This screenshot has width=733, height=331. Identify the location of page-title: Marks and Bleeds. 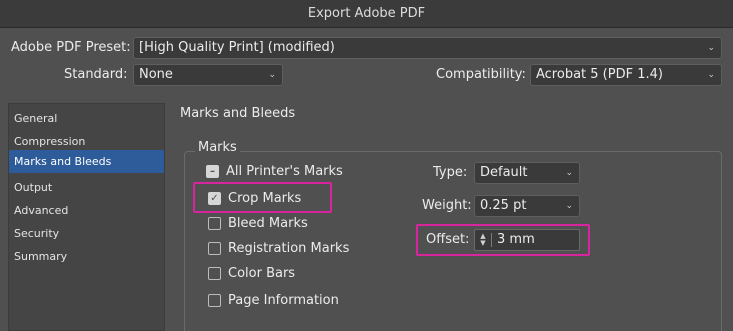
(238, 113).